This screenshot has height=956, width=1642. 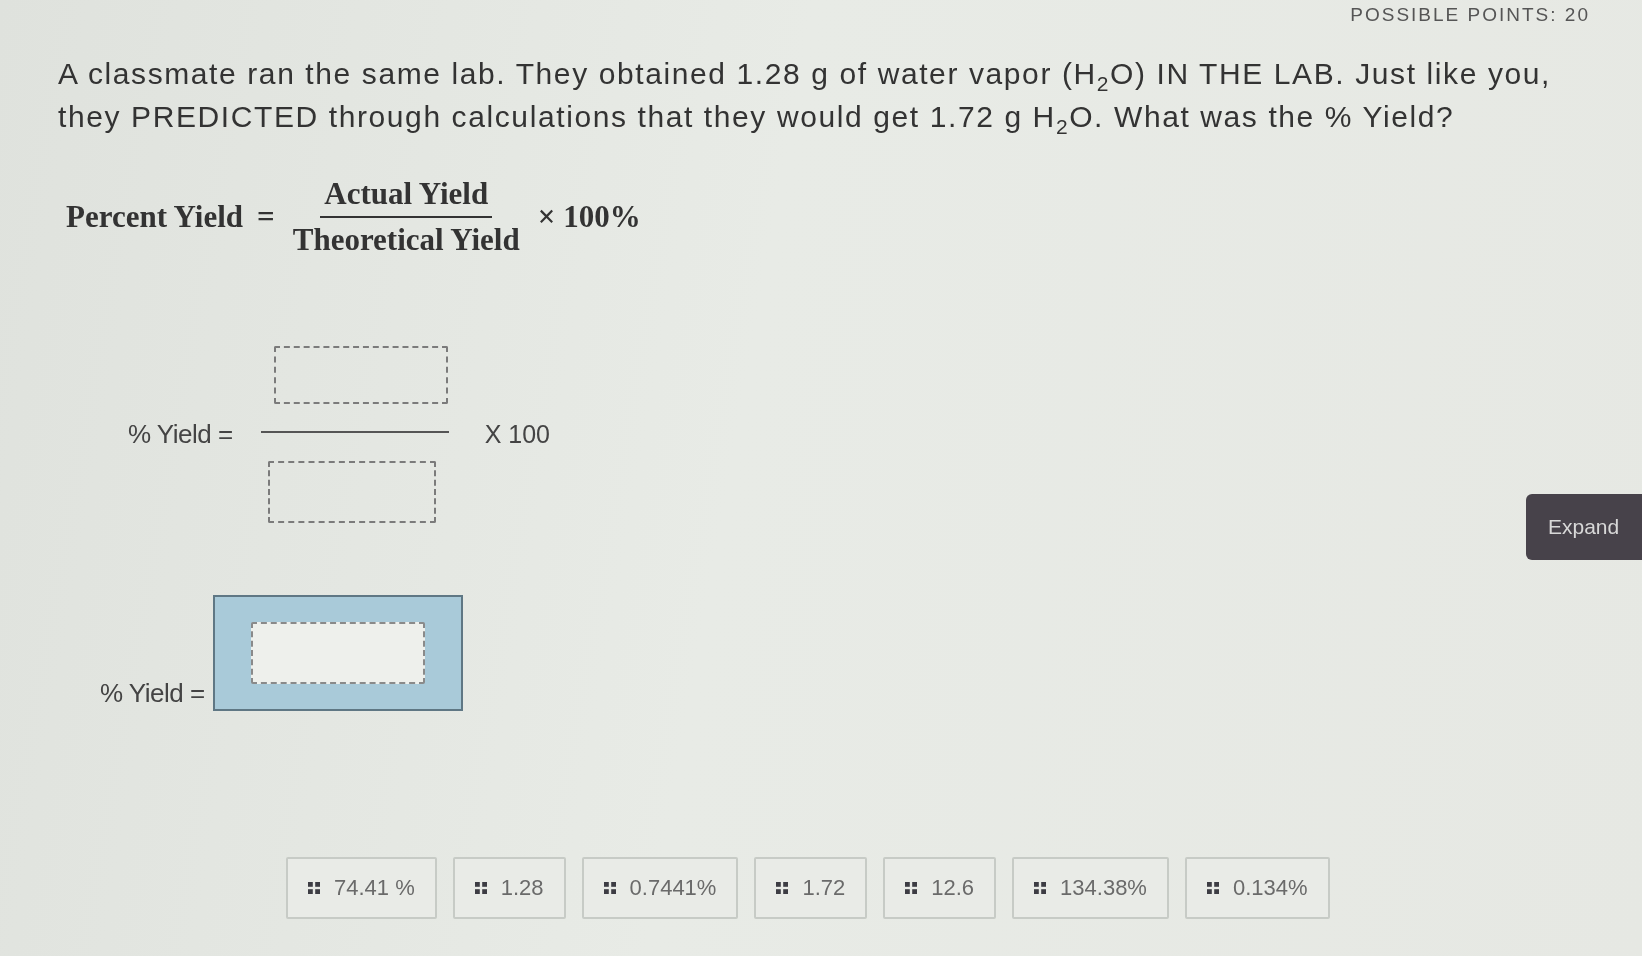 I want to click on answer-drop-area, so click(x=337, y=653).